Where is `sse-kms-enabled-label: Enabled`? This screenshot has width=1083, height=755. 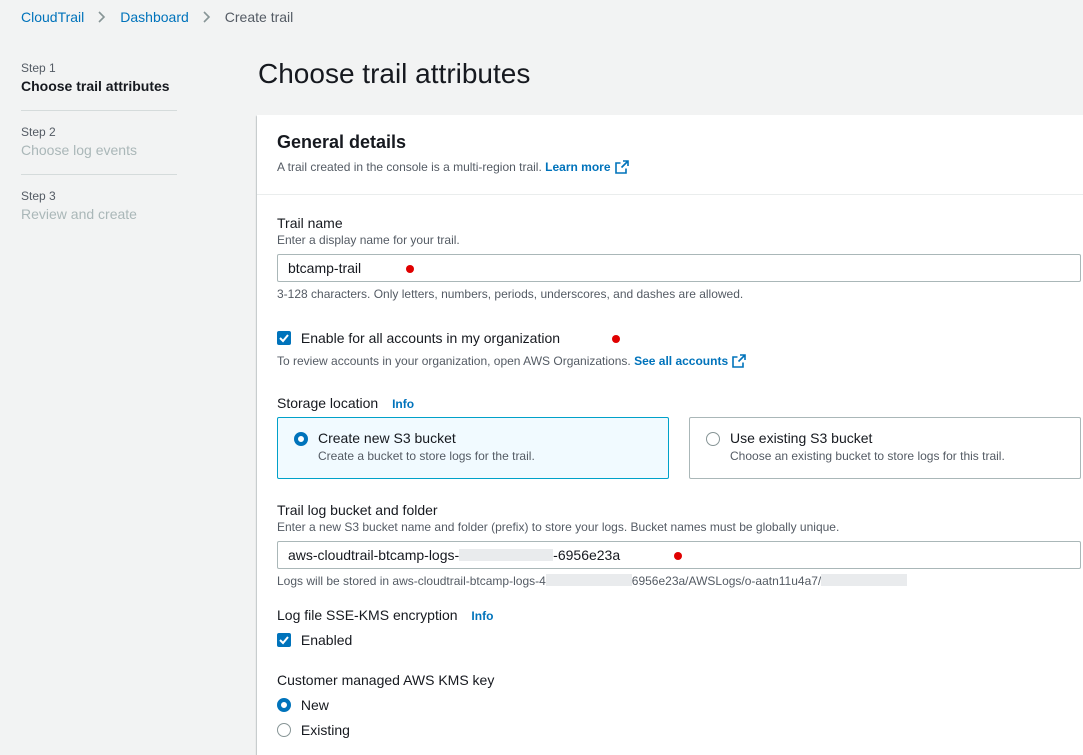 sse-kms-enabled-label: Enabled is located at coordinates (326, 640).